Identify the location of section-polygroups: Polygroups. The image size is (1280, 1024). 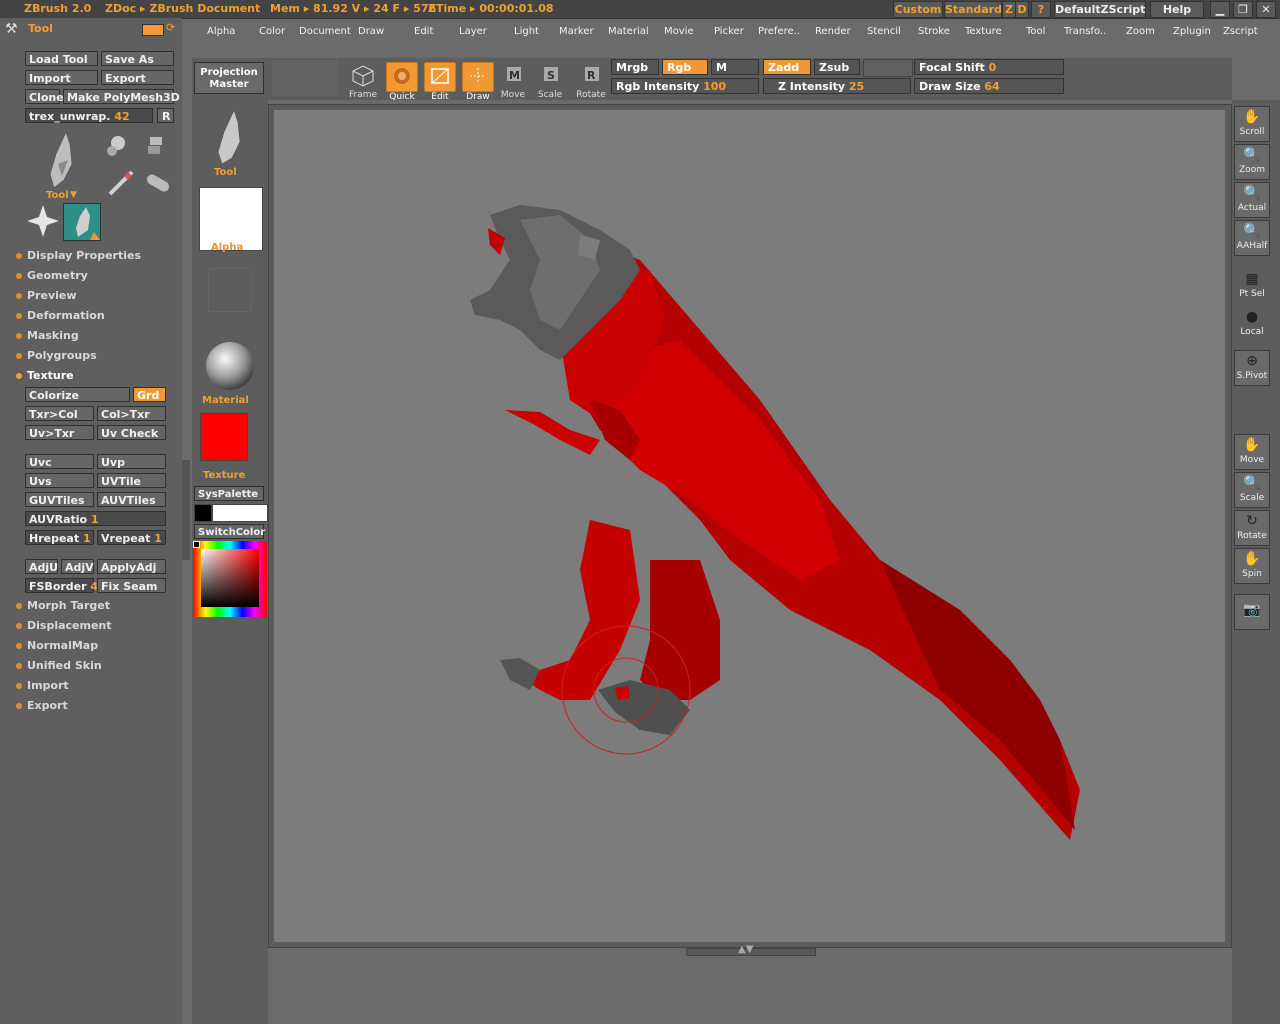
(56, 355).